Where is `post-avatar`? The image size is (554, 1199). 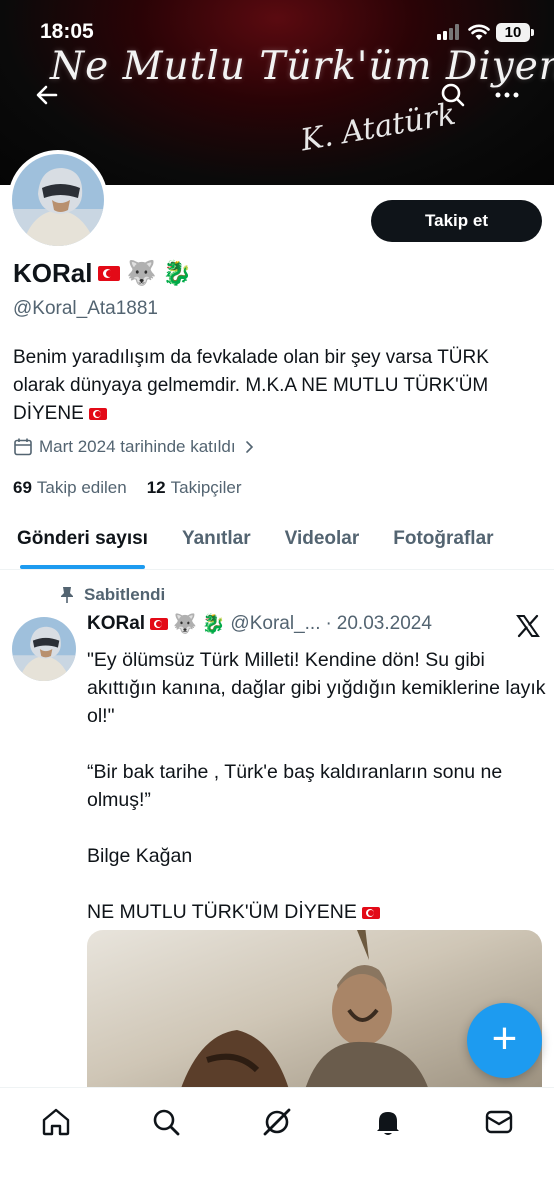 post-avatar is located at coordinates (44, 649).